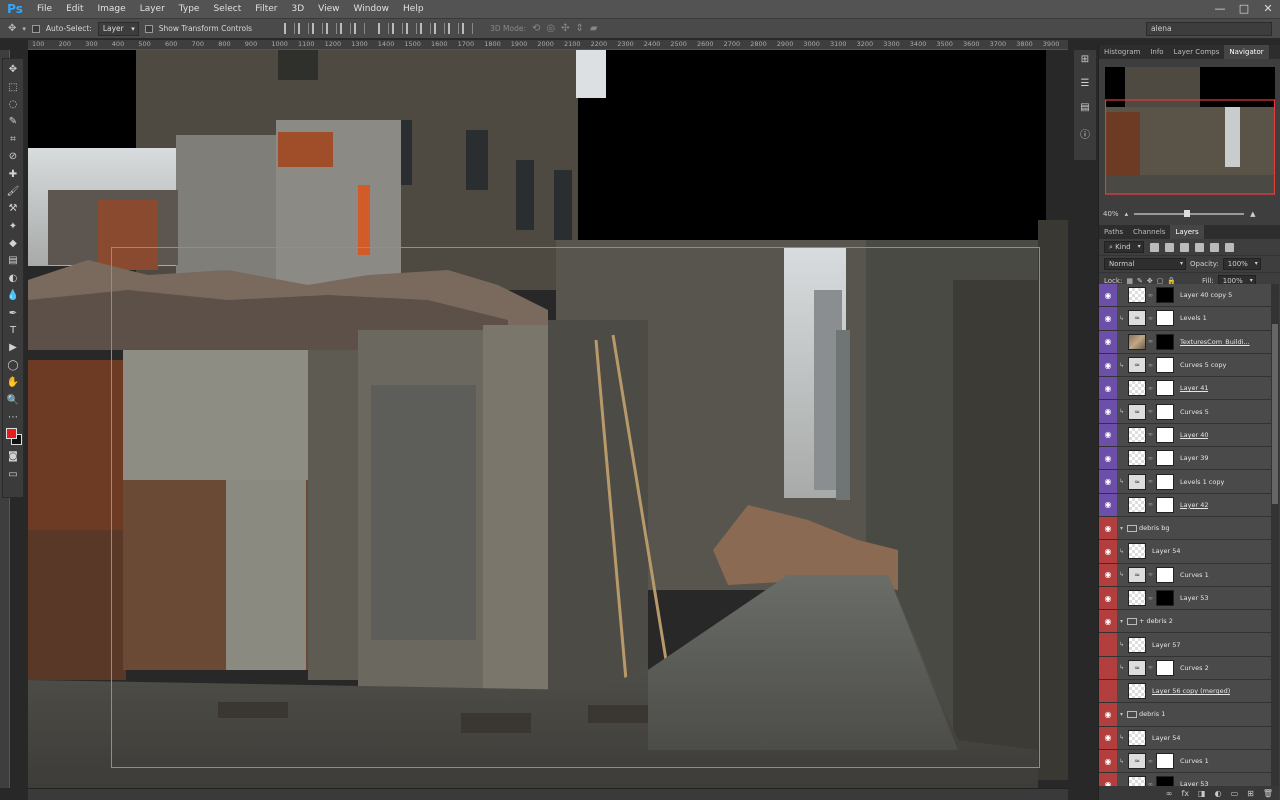 The image size is (1280, 800). Describe the element at coordinates (548, 794) in the screenshot. I see `horizontal-scrollbar` at that location.